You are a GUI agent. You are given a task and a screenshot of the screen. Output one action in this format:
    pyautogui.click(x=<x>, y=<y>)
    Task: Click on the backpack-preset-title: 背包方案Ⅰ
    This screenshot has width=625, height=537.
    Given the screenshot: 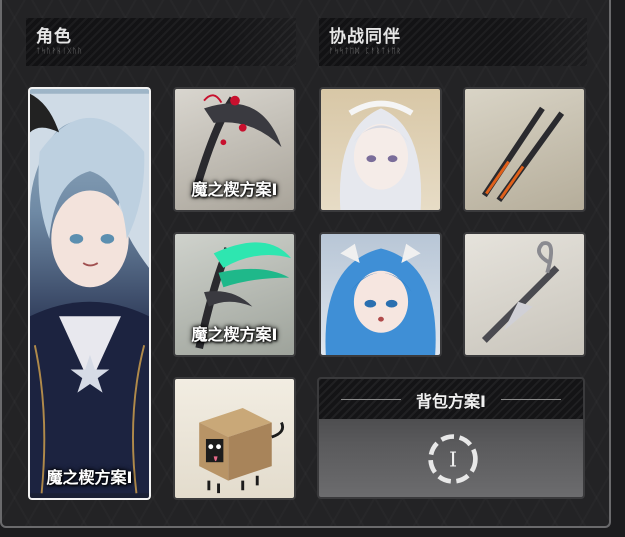 What is the action you would take?
    pyautogui.click(x=451, y=401)
    